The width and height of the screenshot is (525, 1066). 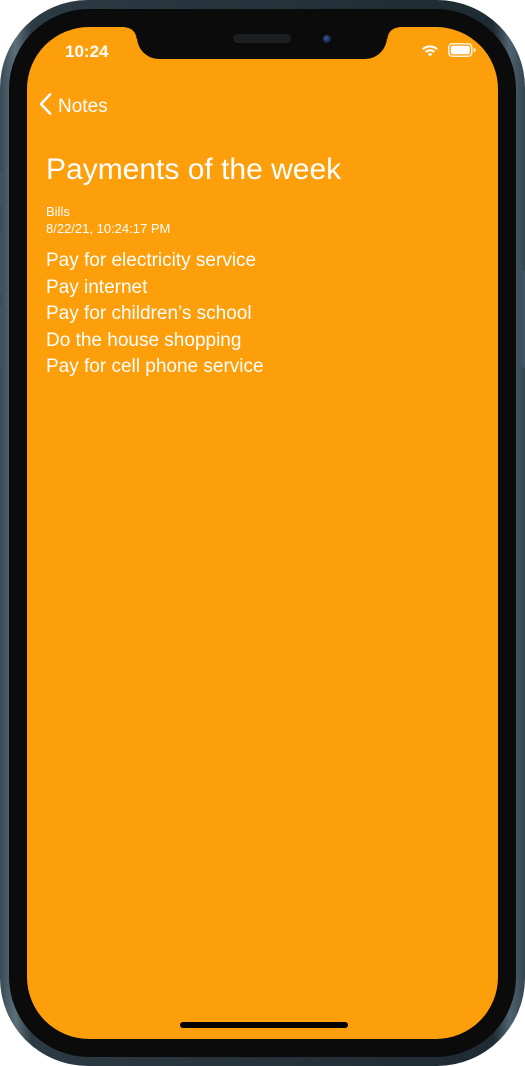 I want to click on volume-up-button, so click(x=2, y=263).